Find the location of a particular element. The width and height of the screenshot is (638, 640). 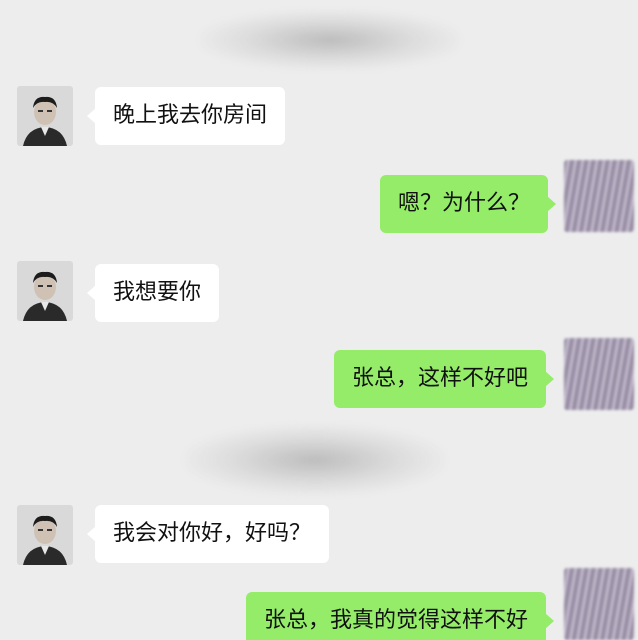

message-bubble-outgoing: 嗯？为什么？ is located at coordinates (468, 204).